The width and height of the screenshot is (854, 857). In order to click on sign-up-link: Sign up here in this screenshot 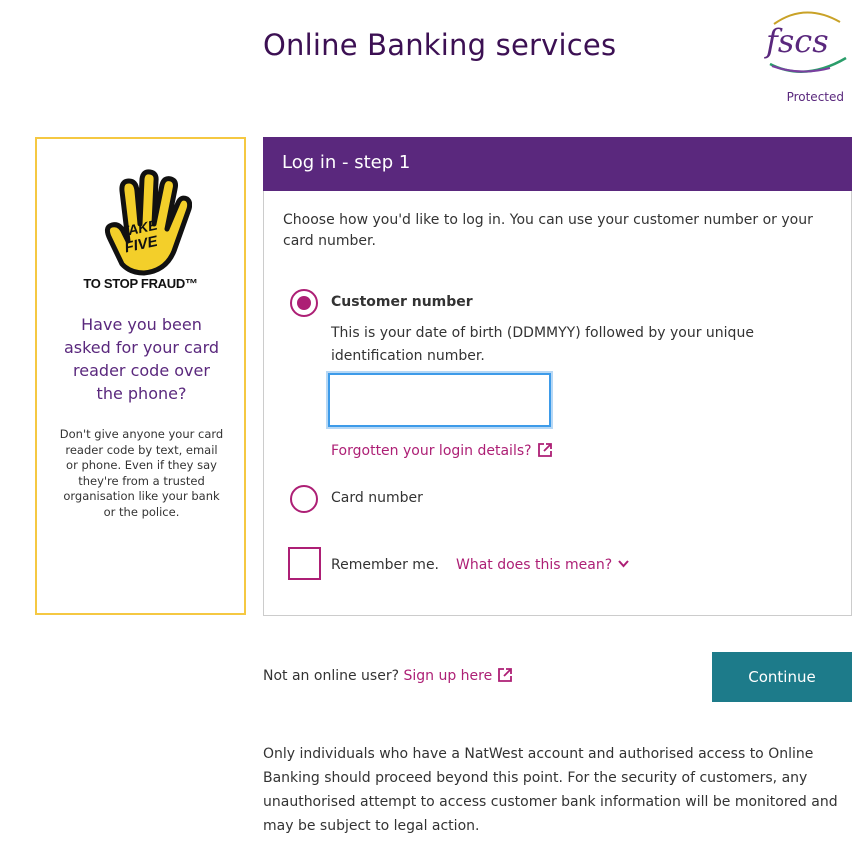, I will do `click(458, 676)`.